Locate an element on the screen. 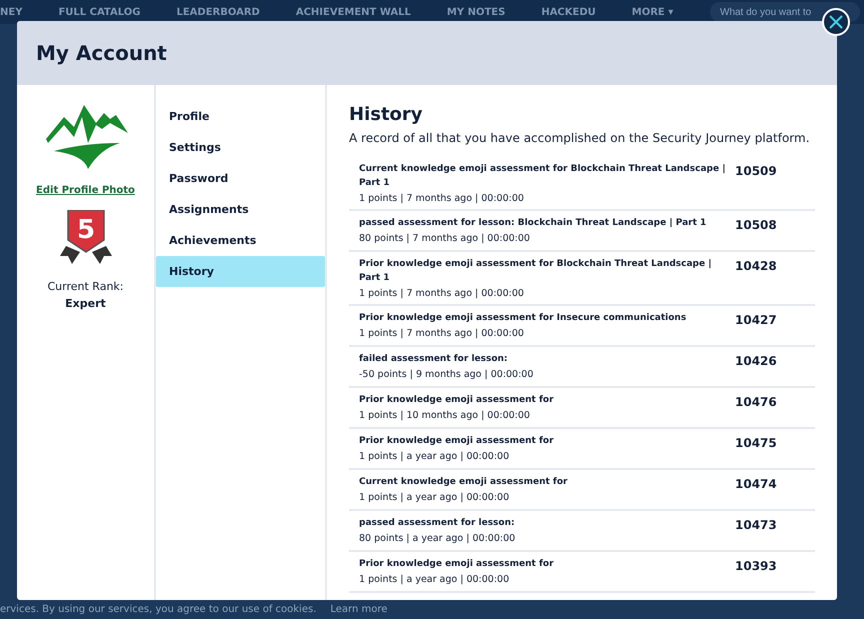  menu-item: Assignments is located at coordinates (240, 209).